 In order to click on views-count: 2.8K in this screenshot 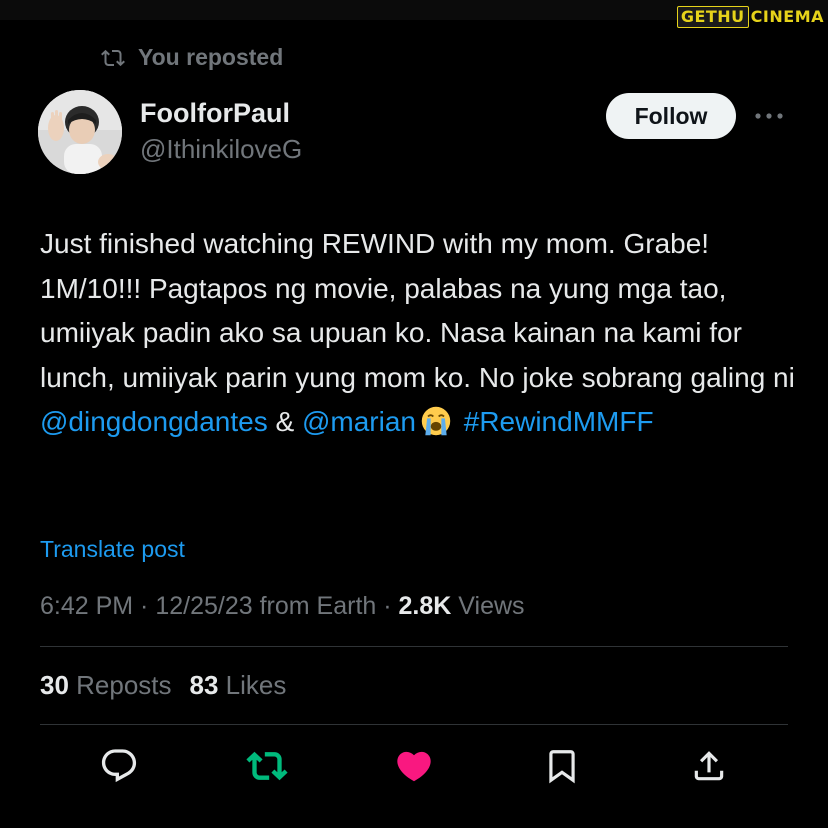, I will do `click(425, 606)`.